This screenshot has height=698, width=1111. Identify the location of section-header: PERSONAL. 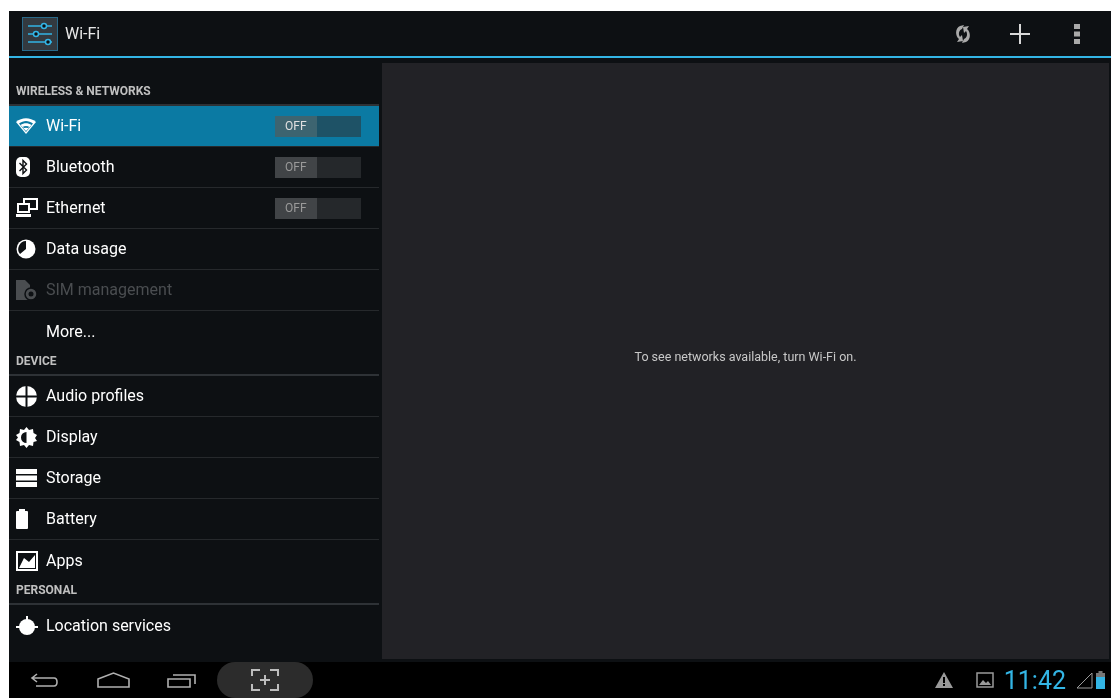
(46, 590).